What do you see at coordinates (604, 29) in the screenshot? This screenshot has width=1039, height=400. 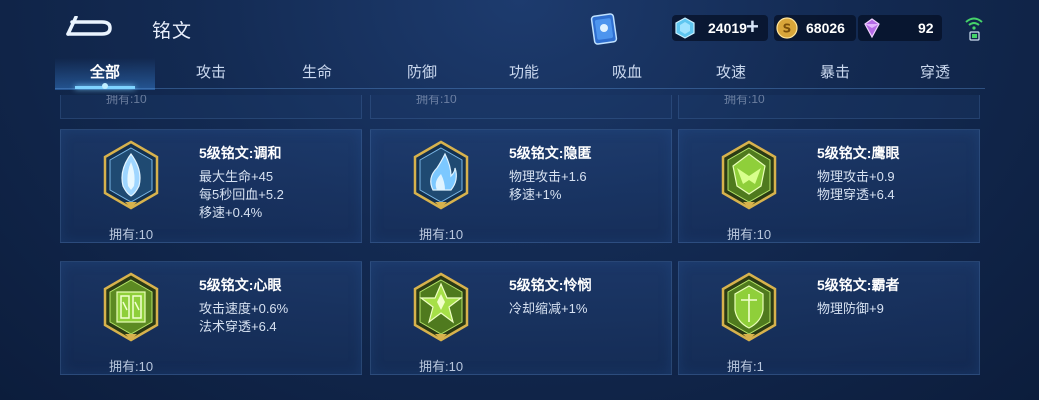 I see `inscription-book-icon` at bounding box center [604, 29].